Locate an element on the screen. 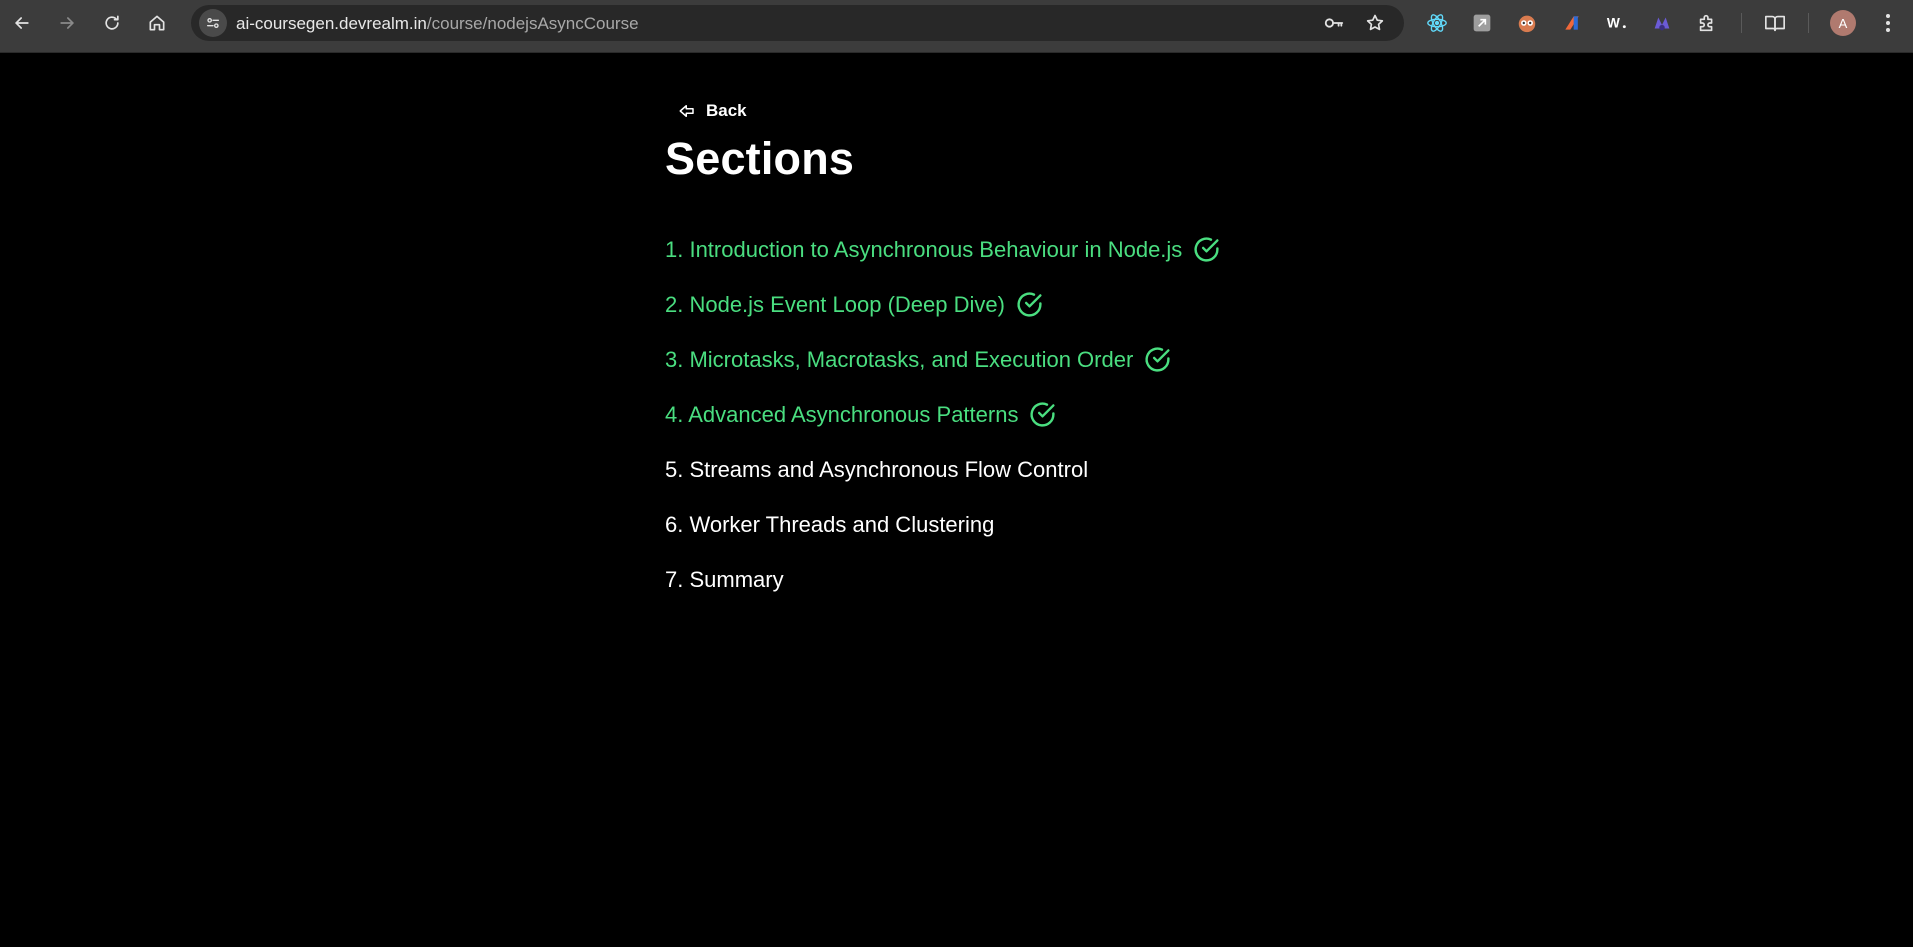 The image size is (1913, 947). svg-text: W is located at coordinates (1613, 23).